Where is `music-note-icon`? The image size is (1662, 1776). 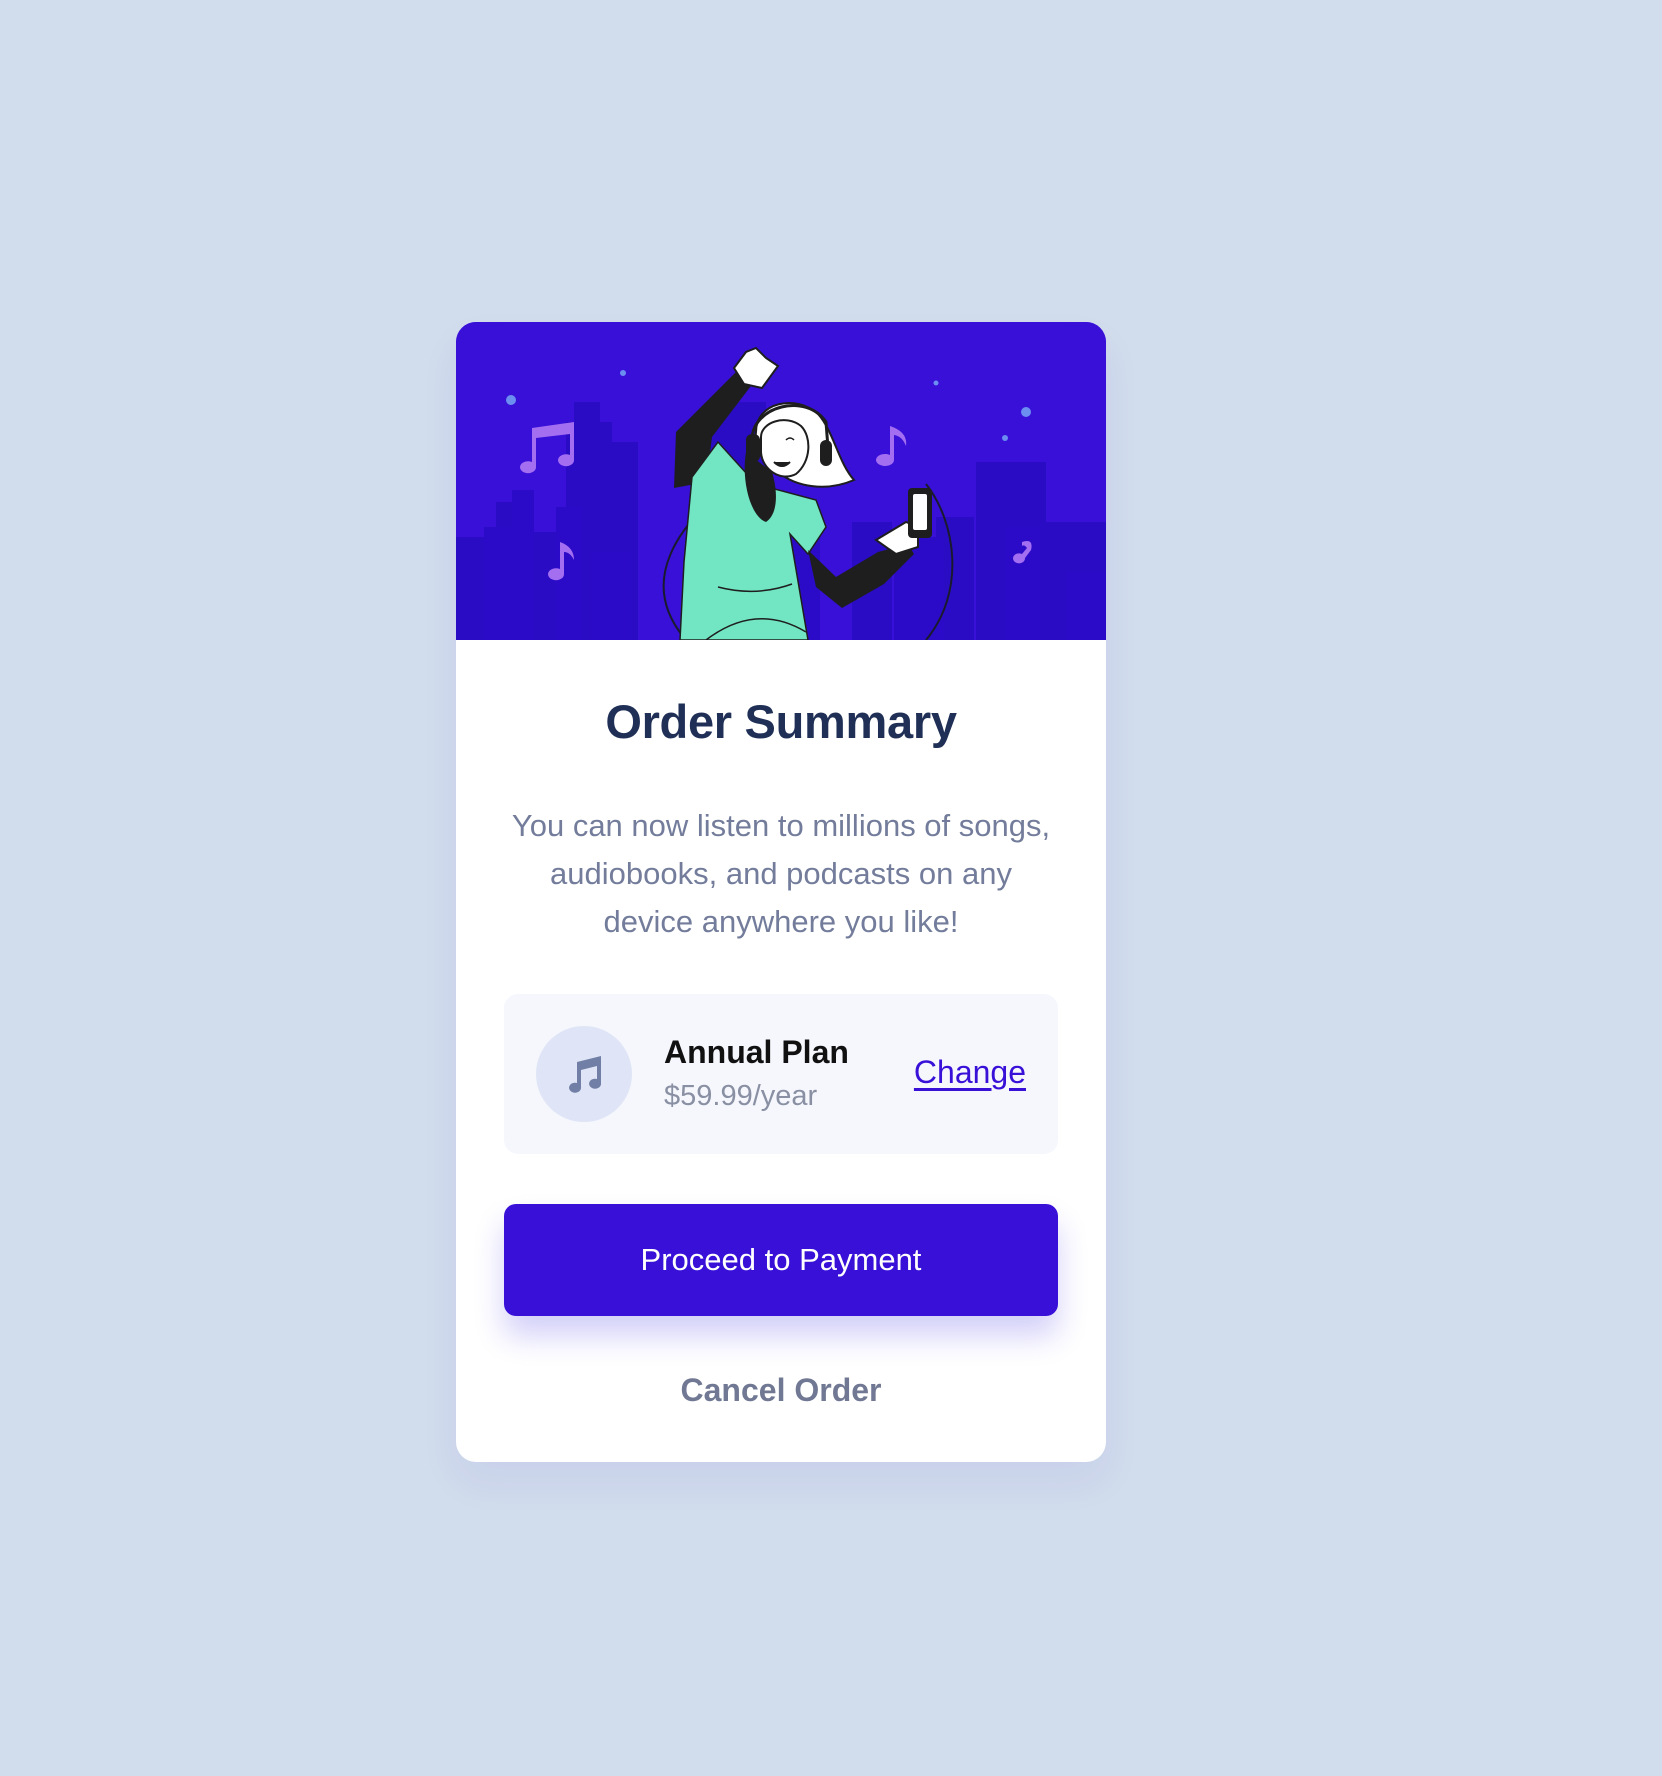
music-note-icon is located at coordinates (584, 1074).